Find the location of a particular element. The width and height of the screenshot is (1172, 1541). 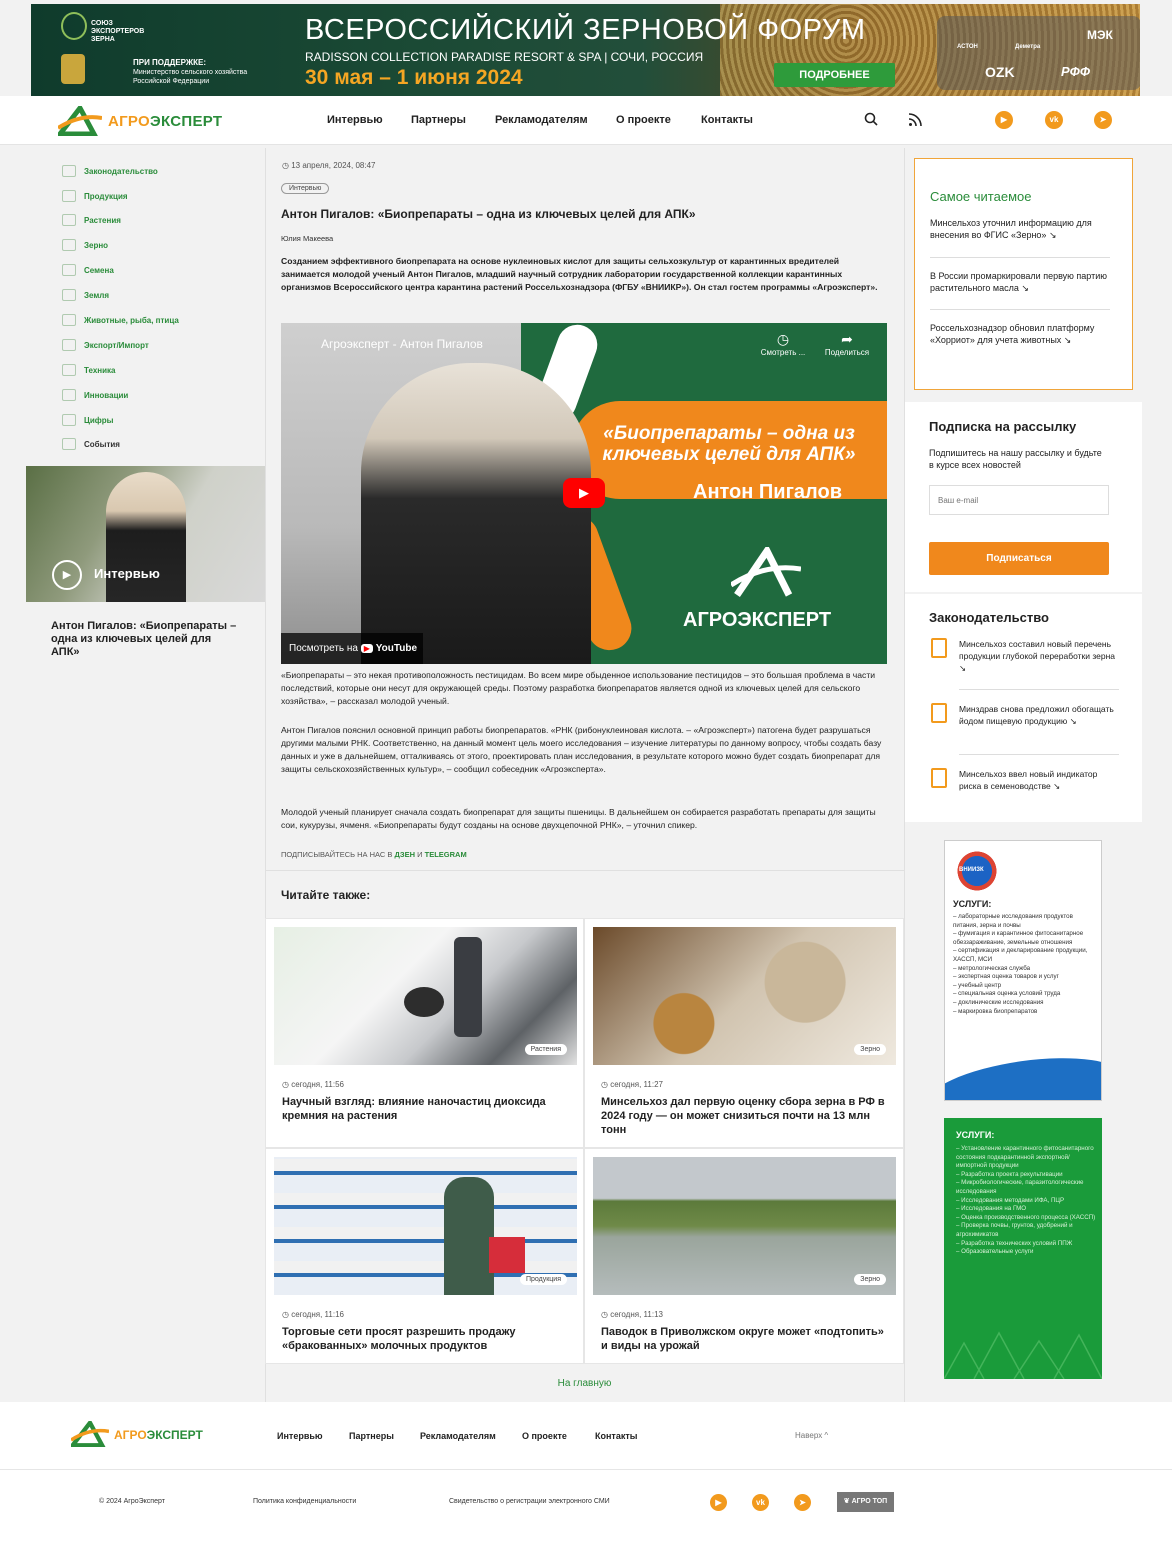

sidebar-item-legislation: Законодательство is located at coordinates (110, 171).